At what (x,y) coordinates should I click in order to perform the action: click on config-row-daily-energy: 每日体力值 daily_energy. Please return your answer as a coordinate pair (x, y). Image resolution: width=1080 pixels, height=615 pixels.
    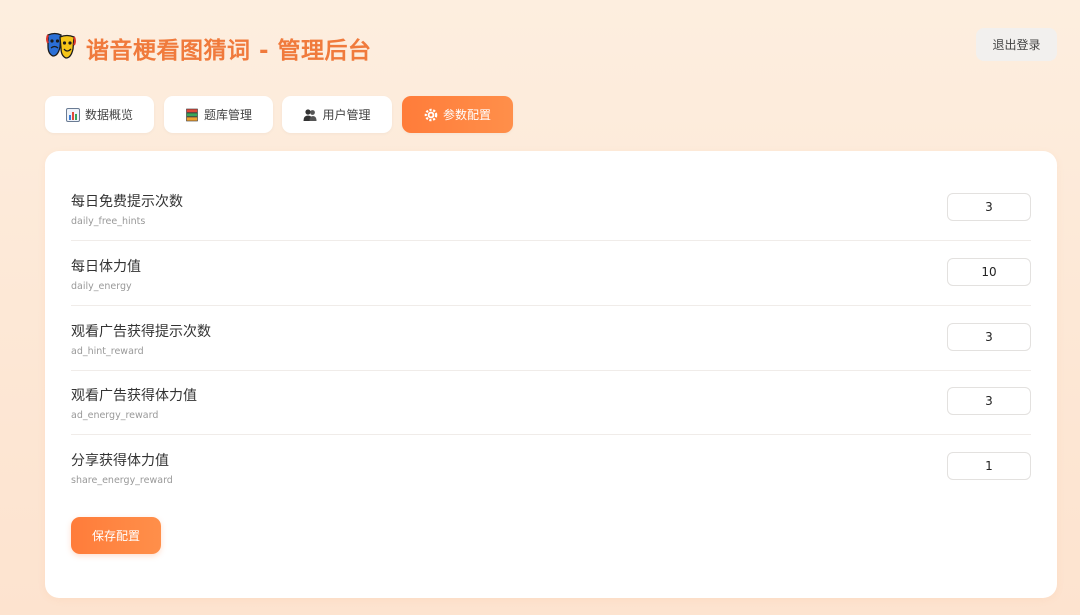
    Looking at the image, I should click on (551, 274).